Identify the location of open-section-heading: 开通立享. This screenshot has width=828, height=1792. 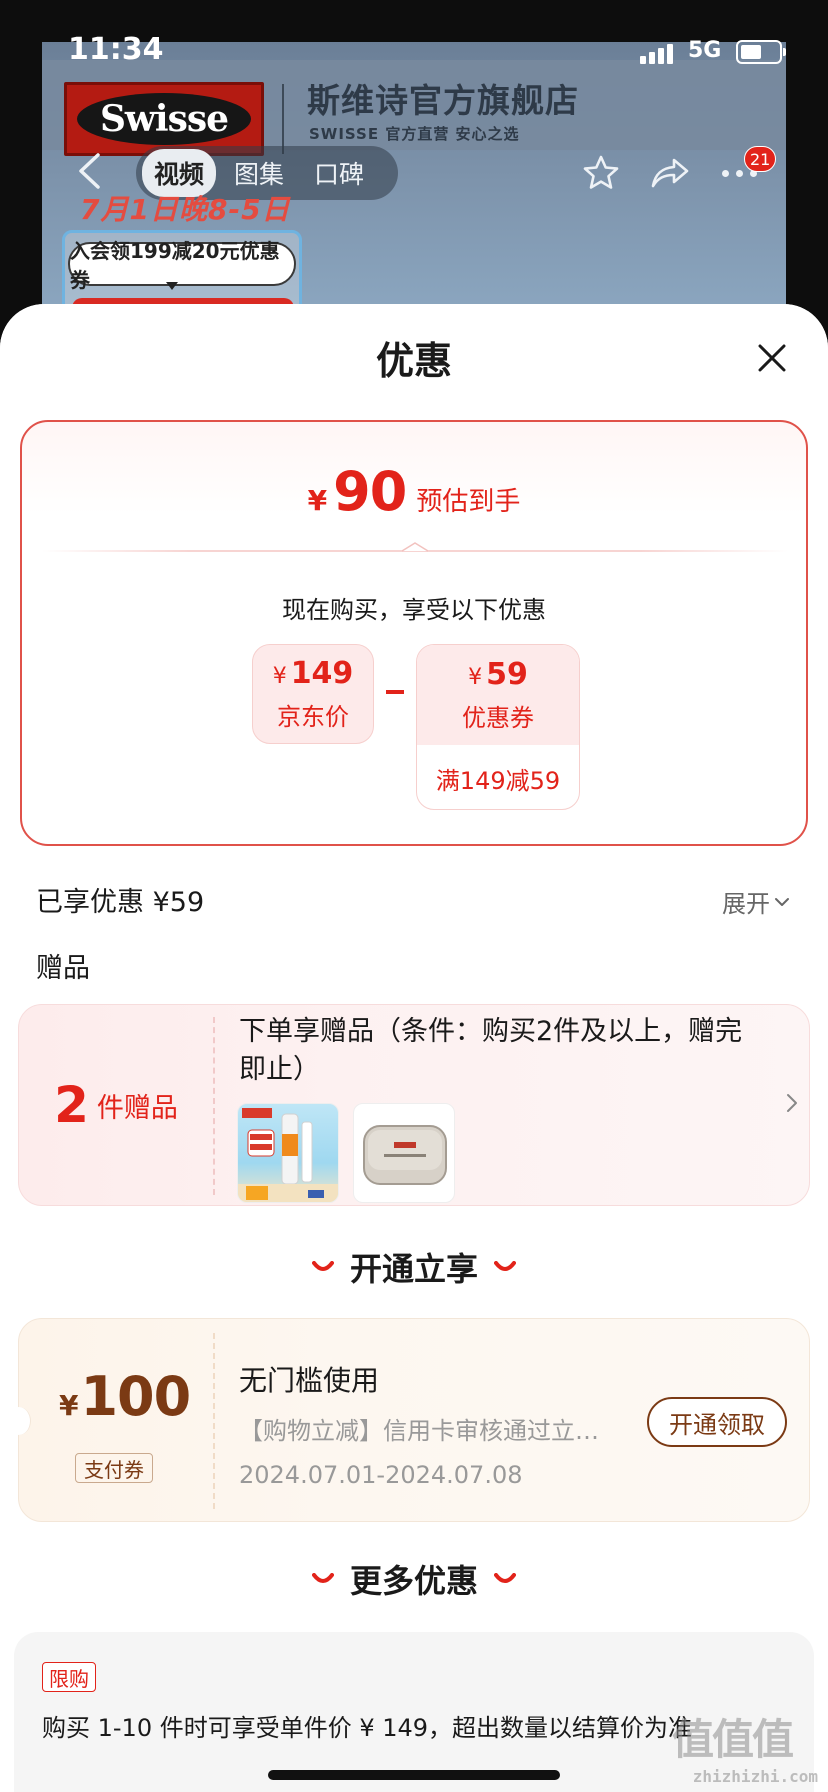
(414, 1267).